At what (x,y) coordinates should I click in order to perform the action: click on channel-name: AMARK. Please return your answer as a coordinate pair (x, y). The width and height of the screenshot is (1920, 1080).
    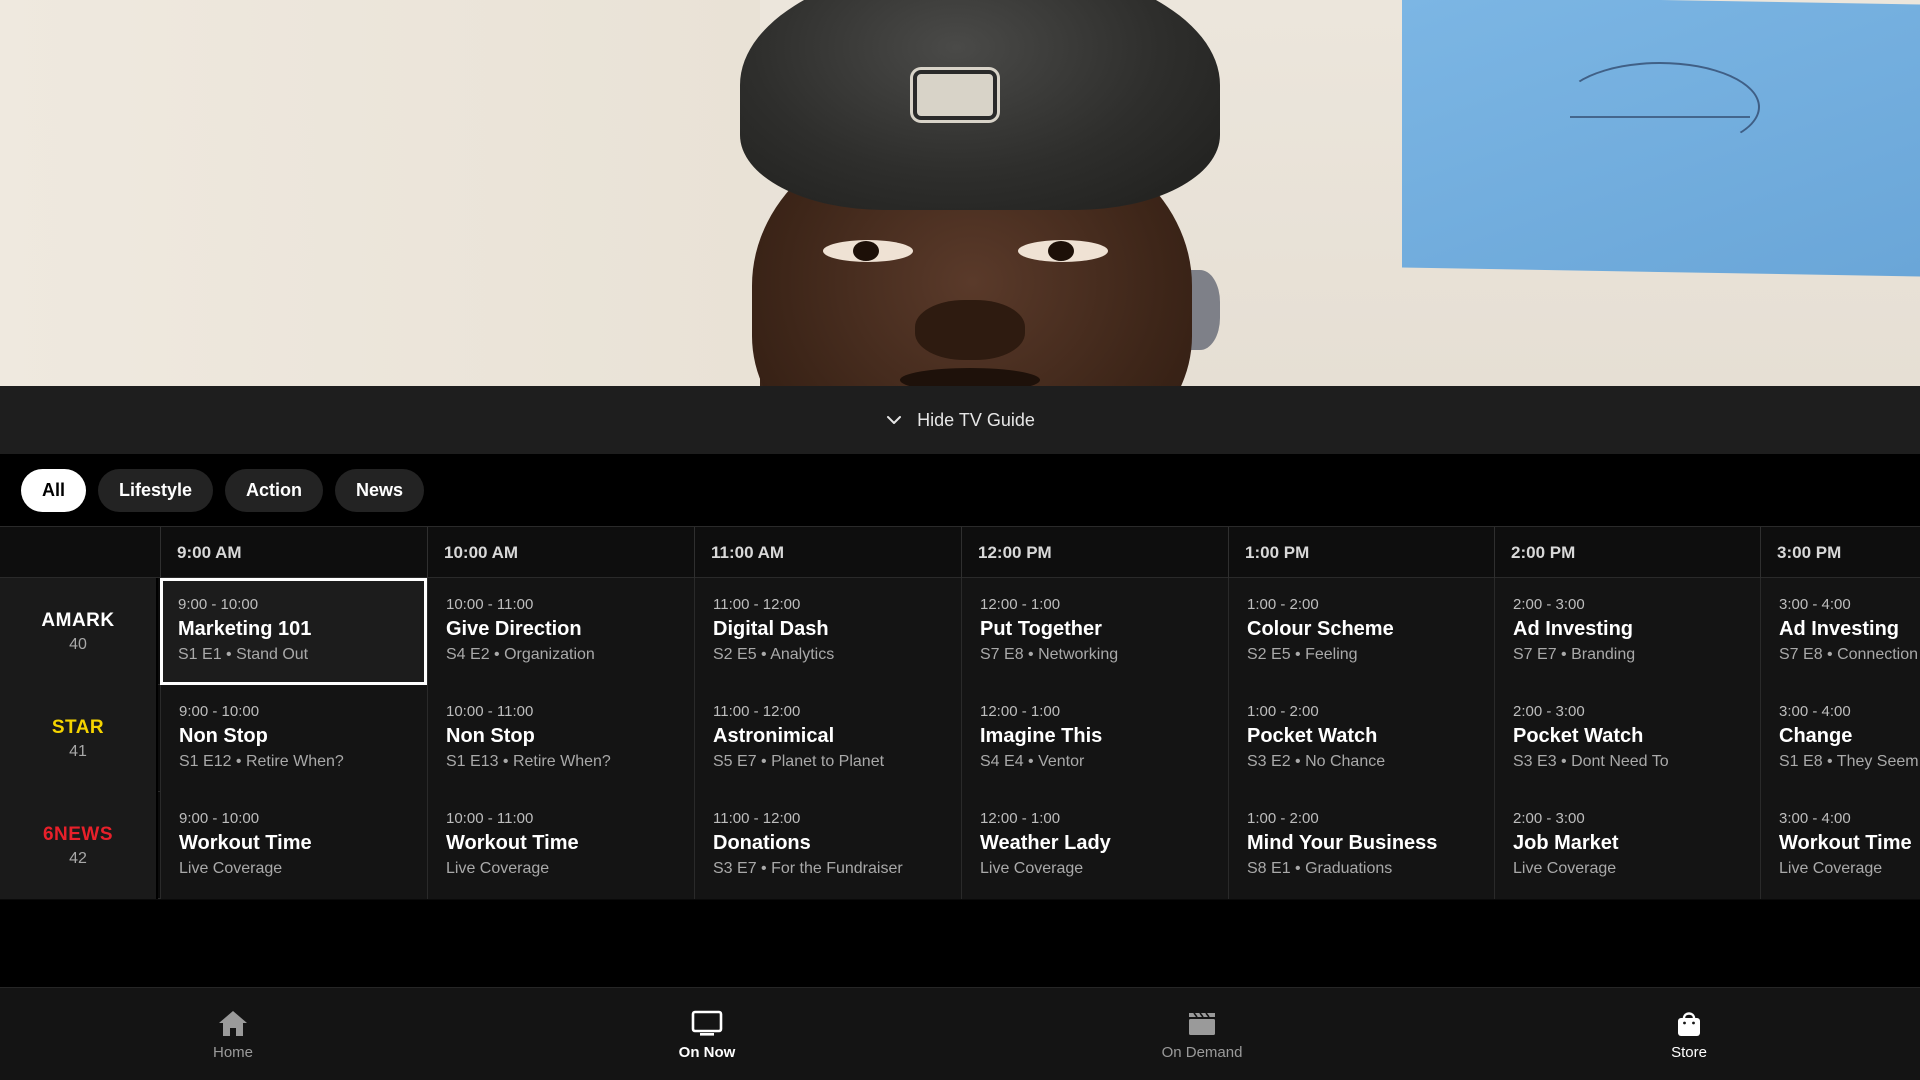
    Looking at the image, I should click on (78, 620).